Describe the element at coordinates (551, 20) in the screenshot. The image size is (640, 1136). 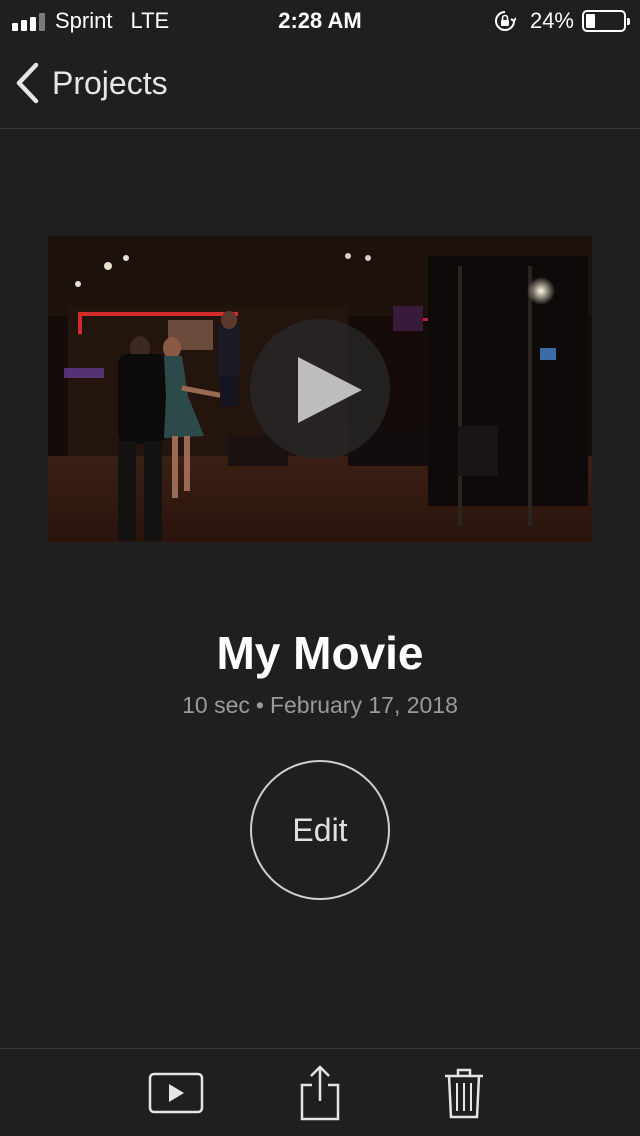
I see `battery-percent: 24%` at that location.